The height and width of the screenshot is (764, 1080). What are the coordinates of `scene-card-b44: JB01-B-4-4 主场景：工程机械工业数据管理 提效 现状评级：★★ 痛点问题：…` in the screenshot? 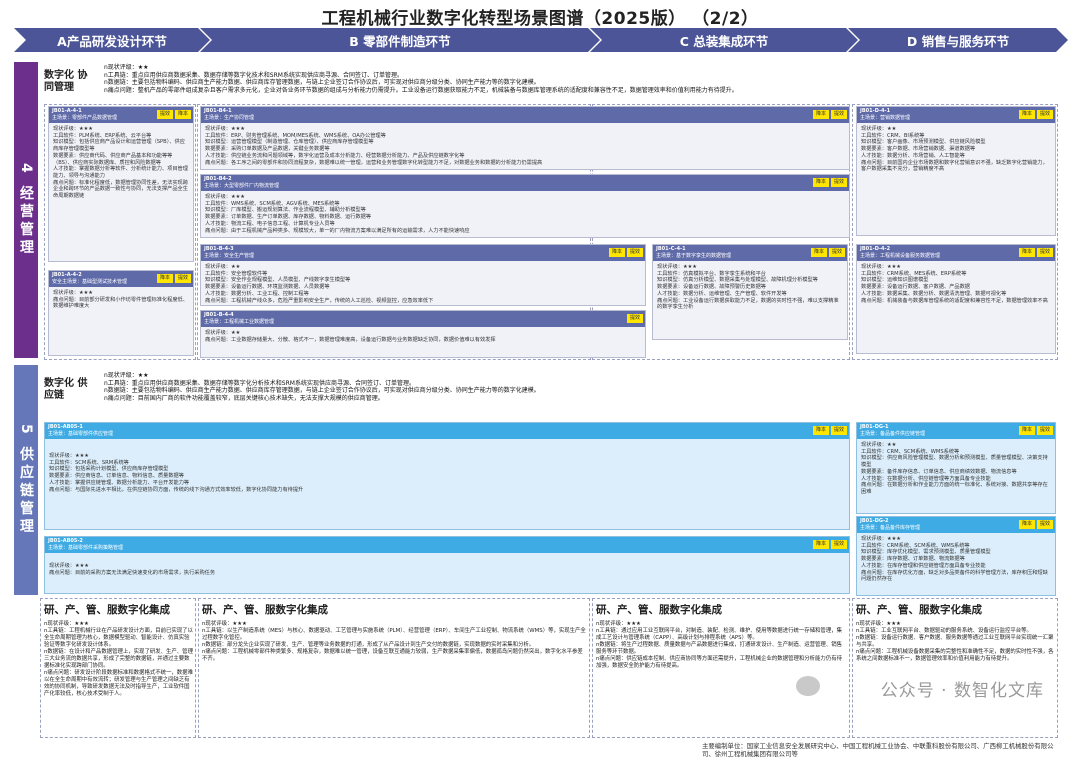 It's located at (423, 334).